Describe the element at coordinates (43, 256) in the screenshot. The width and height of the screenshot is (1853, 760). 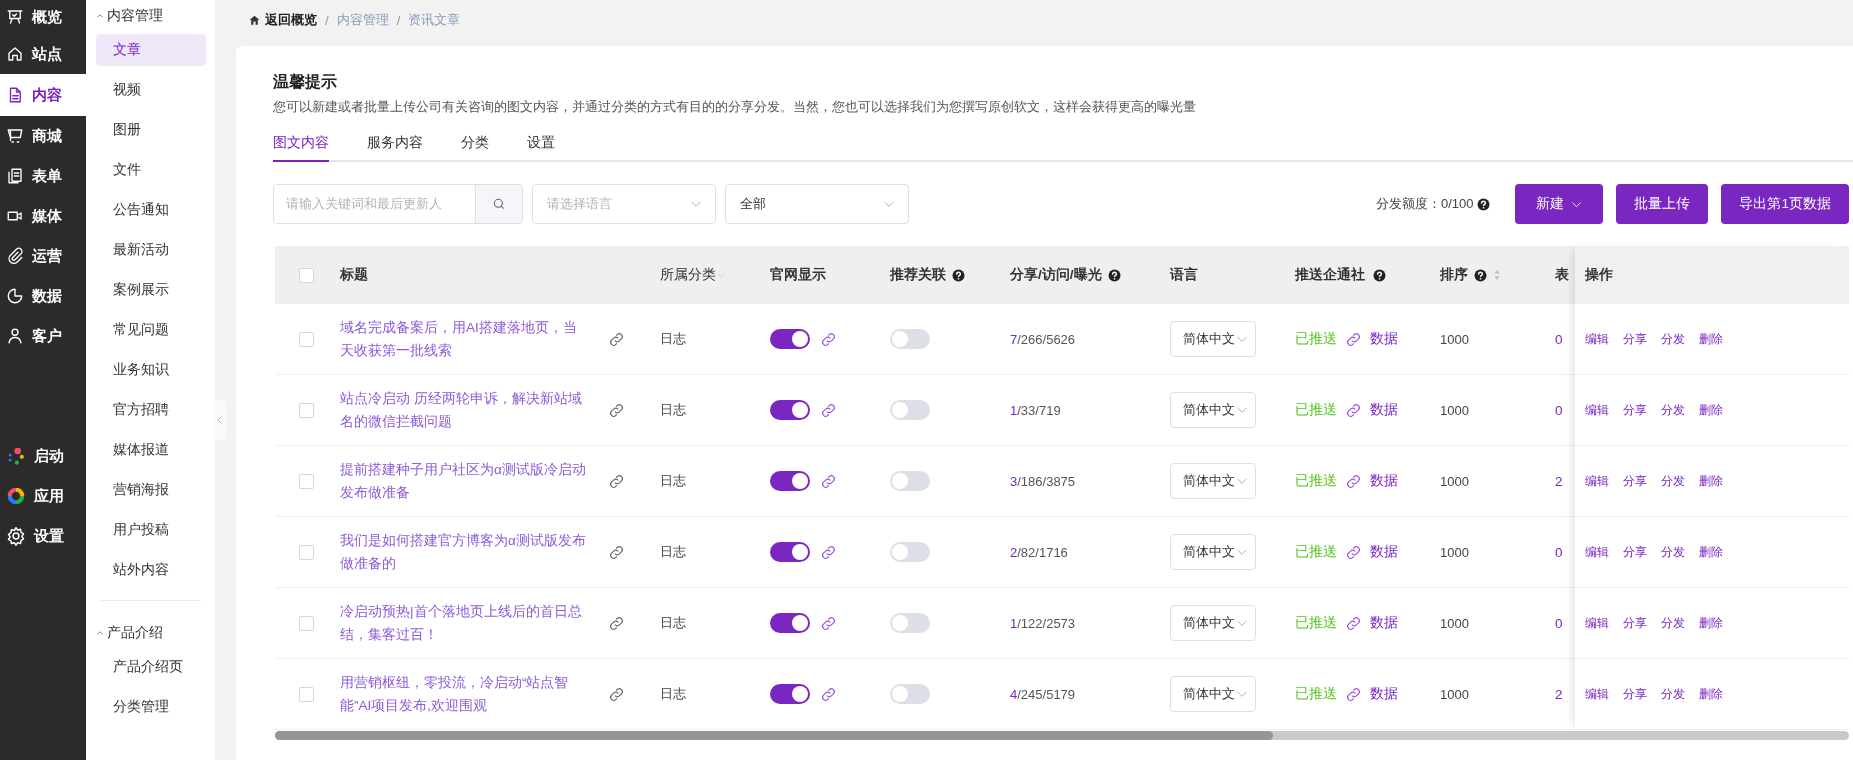
I see `nav-item: 运营` at that location.